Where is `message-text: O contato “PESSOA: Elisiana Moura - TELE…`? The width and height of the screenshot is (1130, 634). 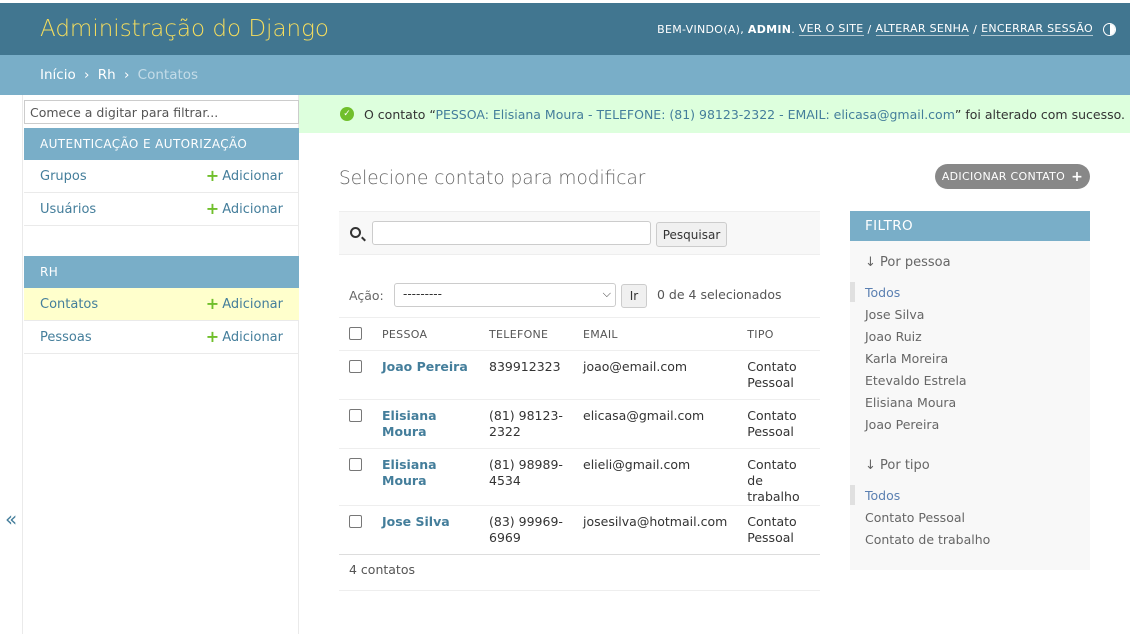 message-text: O contato “PESSOA: Elisiana Moura - TELE… is located at coordinates (744, 114).